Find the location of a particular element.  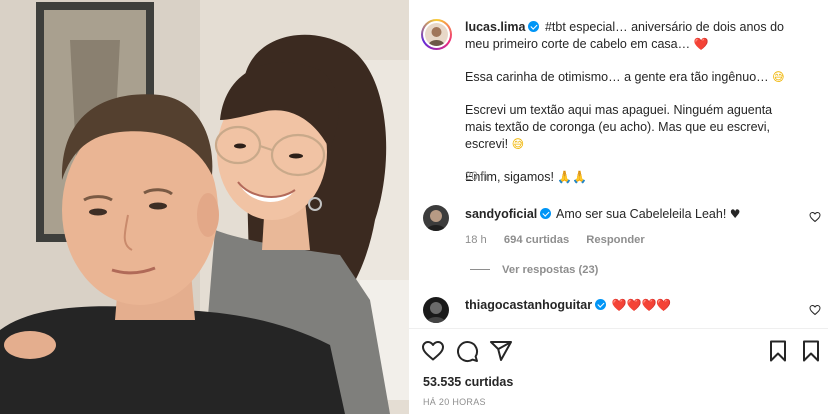

comment-likes: 694 curtidas is located at coordinates (536, 240).